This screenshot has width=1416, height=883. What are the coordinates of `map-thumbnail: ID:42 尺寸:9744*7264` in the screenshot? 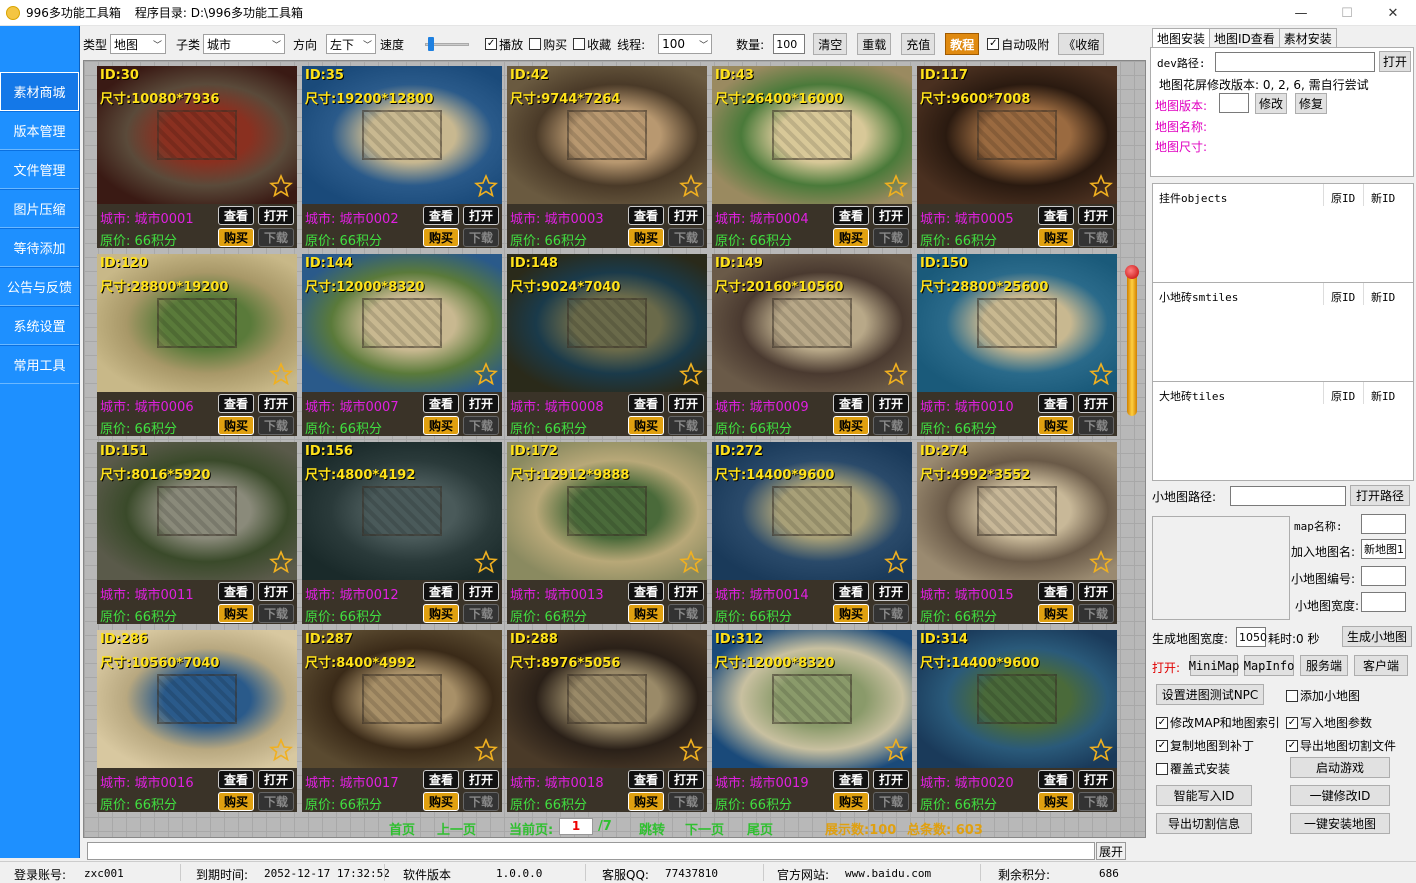 It's located at (607, 135).